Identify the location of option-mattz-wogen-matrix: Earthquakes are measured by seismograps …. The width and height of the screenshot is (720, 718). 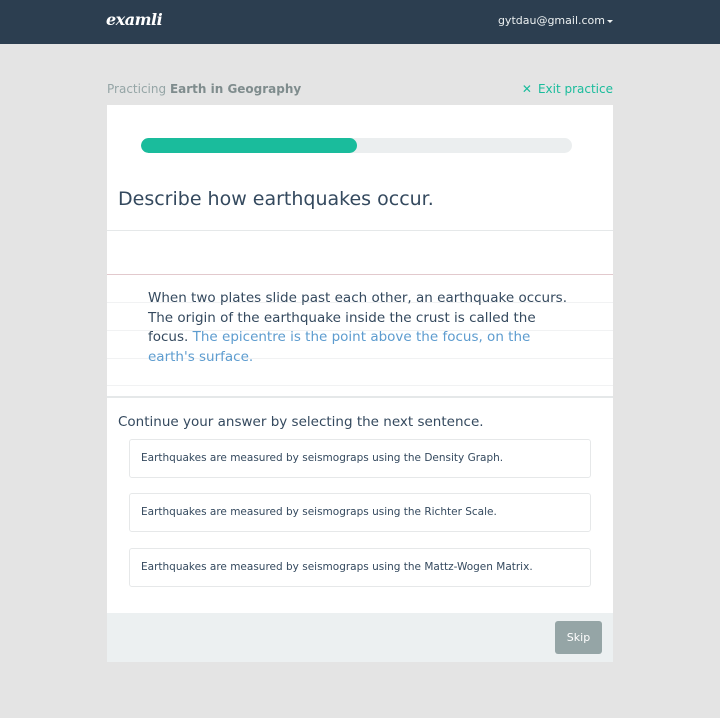
(360, 567).